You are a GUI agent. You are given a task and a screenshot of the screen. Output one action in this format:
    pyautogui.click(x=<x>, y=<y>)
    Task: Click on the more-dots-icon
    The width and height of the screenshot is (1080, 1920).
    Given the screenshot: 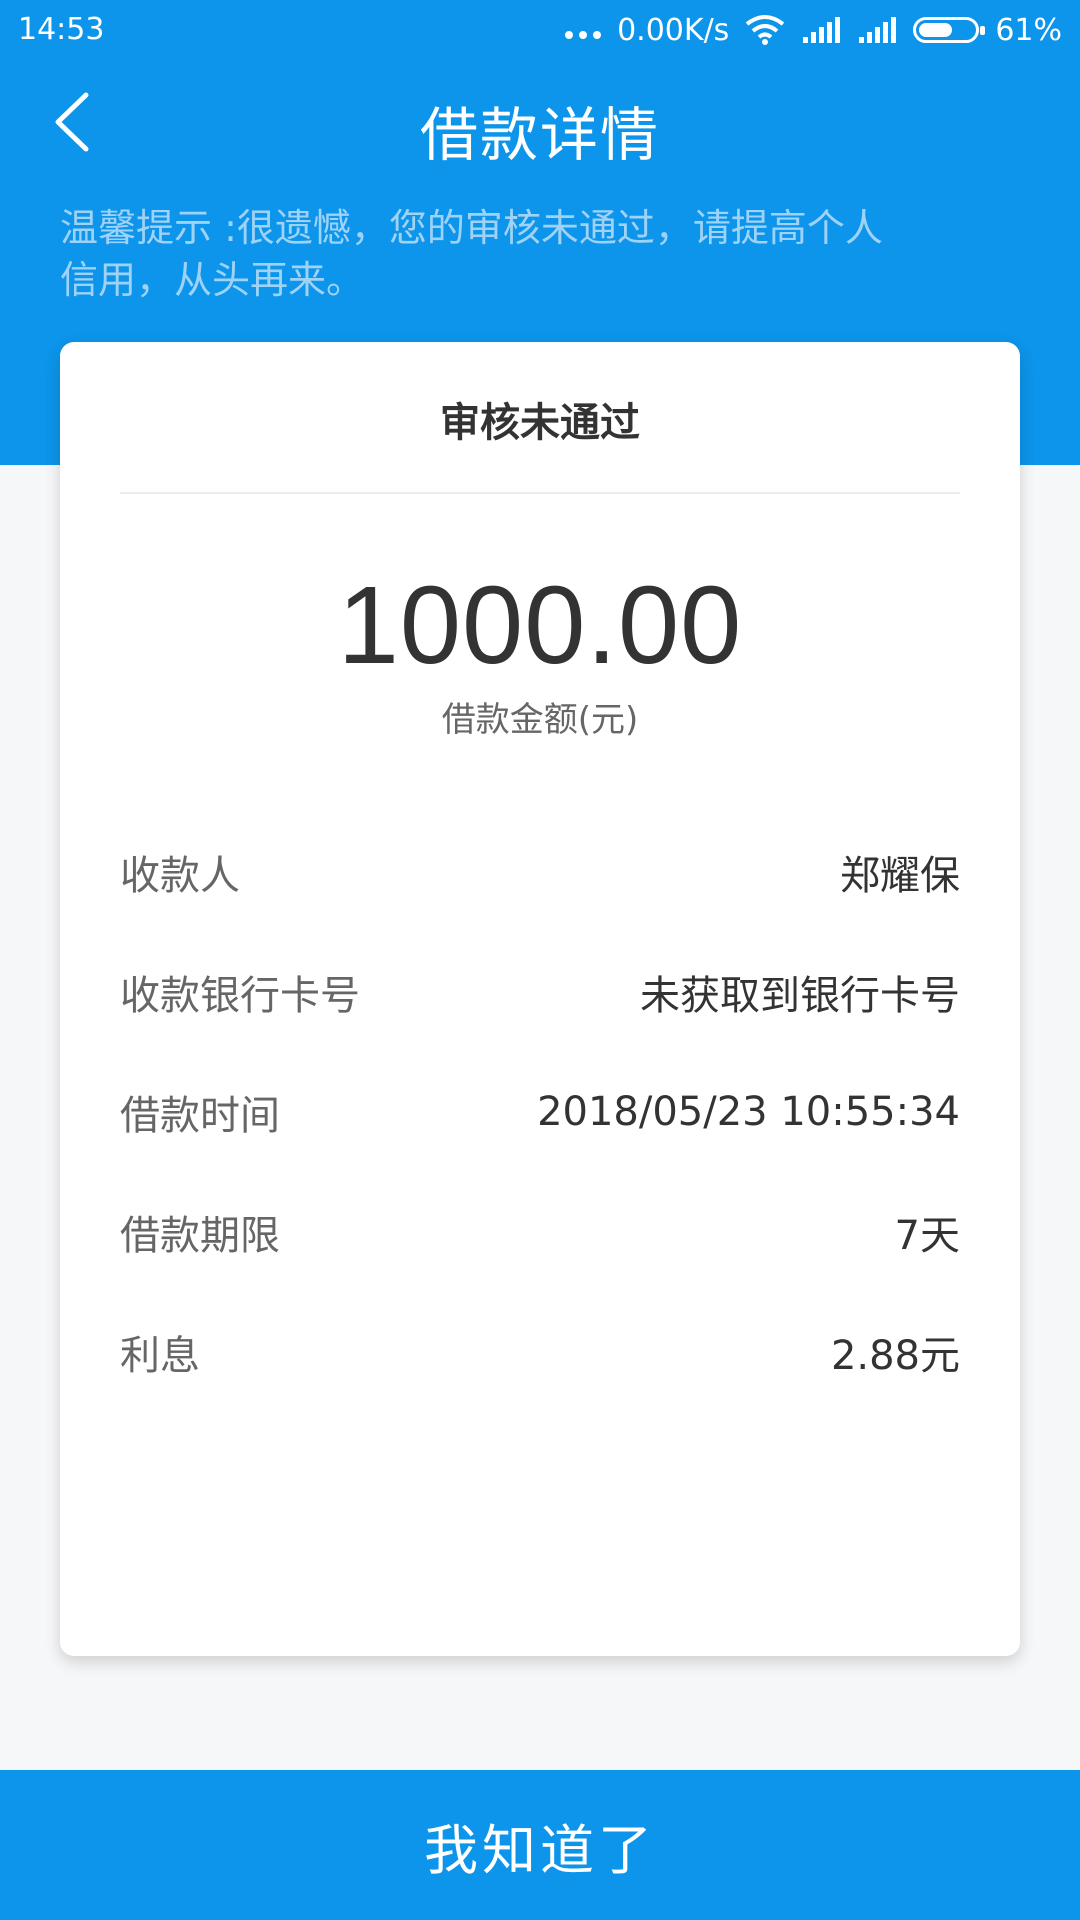 What is the action you would take?
    pyautogui.click(x=583, y=35)
    